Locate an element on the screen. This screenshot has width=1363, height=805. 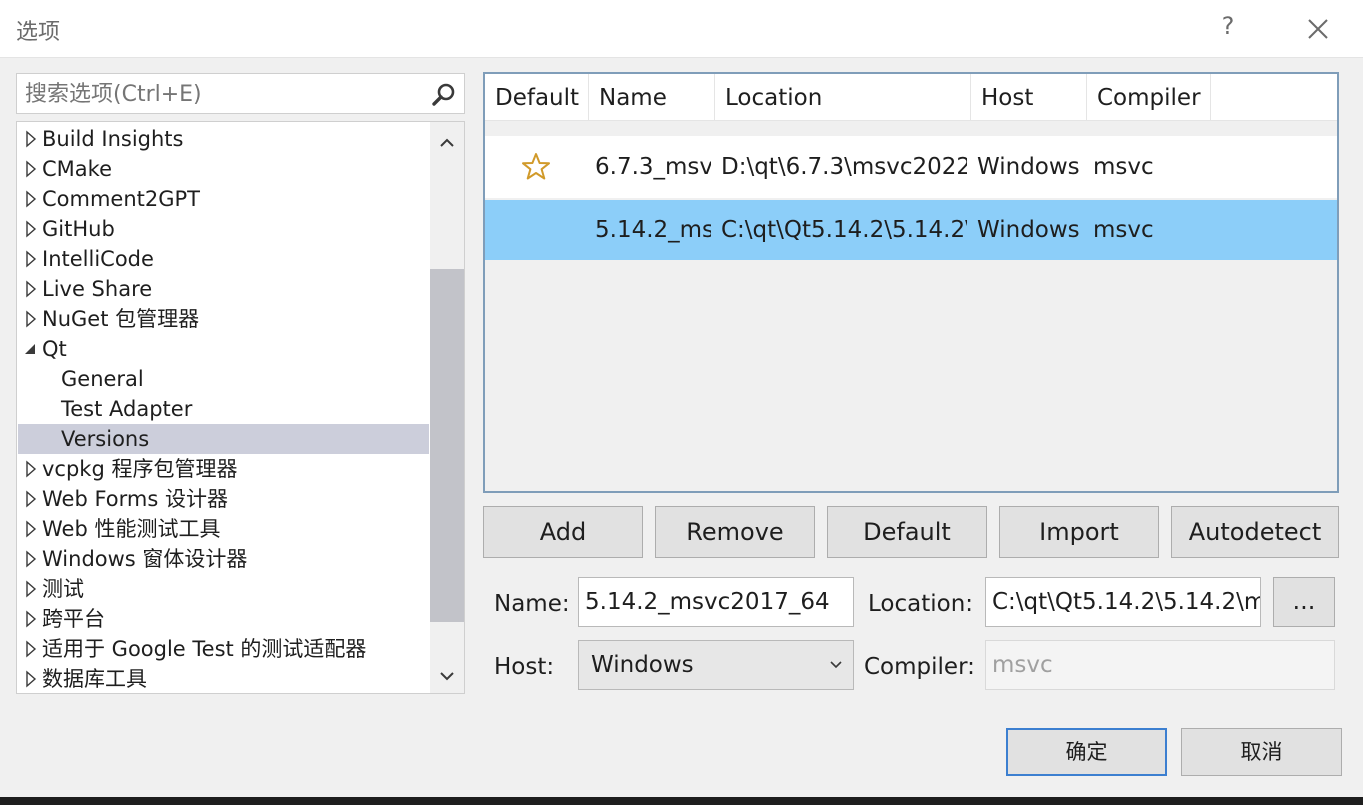
host-label: Host: is located at coordinates (524, 667).